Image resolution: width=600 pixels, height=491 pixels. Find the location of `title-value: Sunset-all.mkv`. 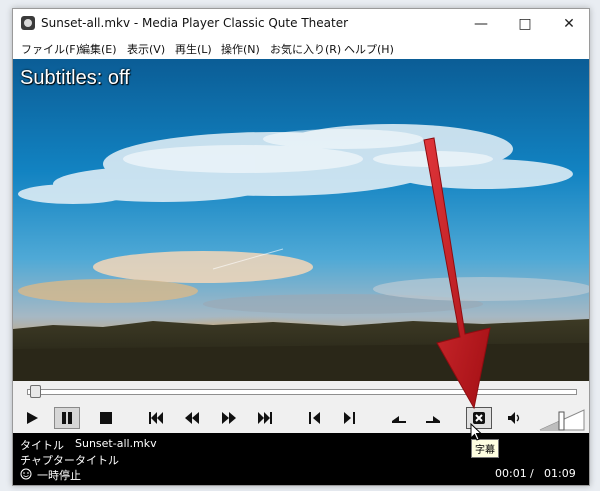

title-value: Sunset-all.mkv is located at coordinates (116, 443).